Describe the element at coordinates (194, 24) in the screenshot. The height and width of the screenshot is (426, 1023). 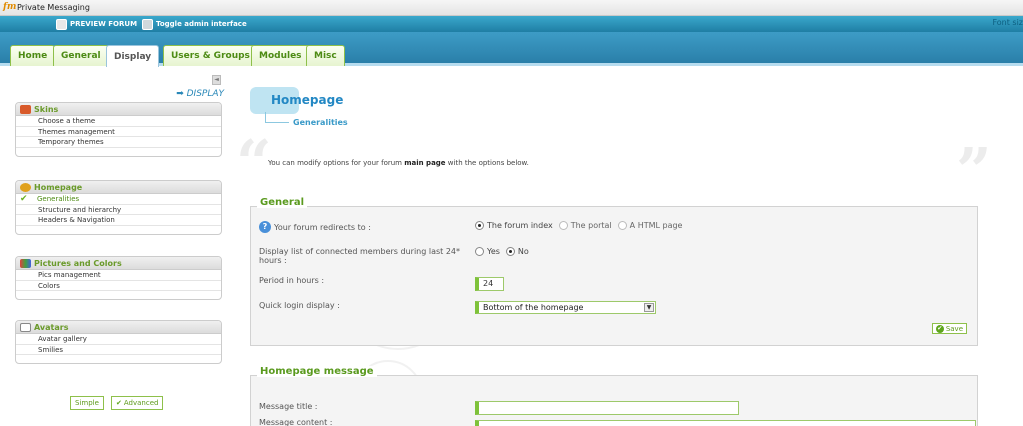
I see `toggle-admin-button: Toggle admin interface` at that location.